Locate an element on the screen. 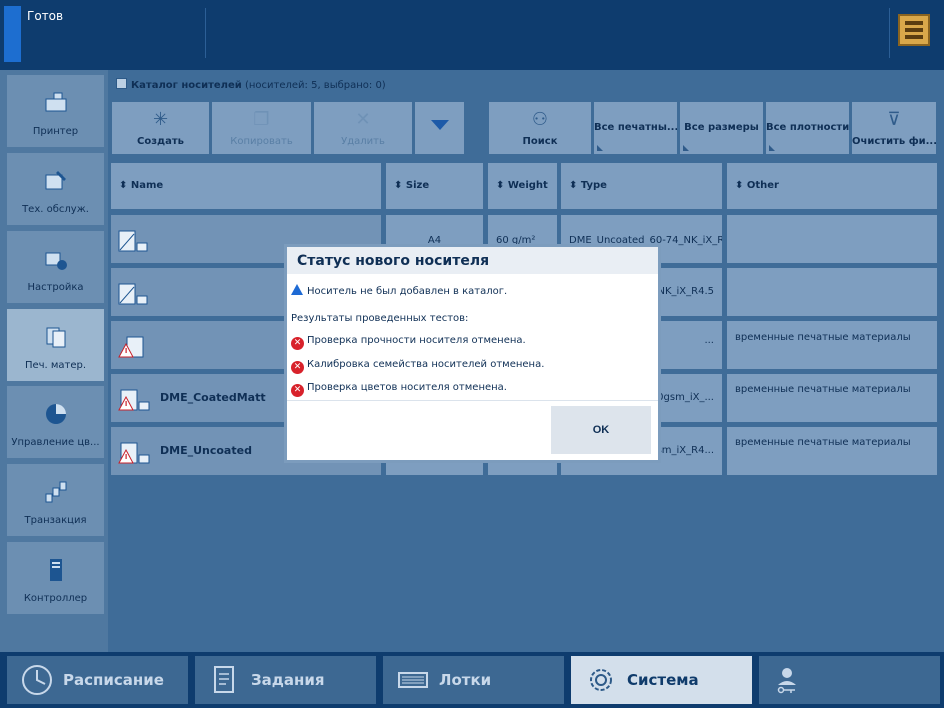 Image resolution: width=944 pixels, height=708 pixels. sidebar-item-controller: Контроллер is located at coordinates (55, 578).